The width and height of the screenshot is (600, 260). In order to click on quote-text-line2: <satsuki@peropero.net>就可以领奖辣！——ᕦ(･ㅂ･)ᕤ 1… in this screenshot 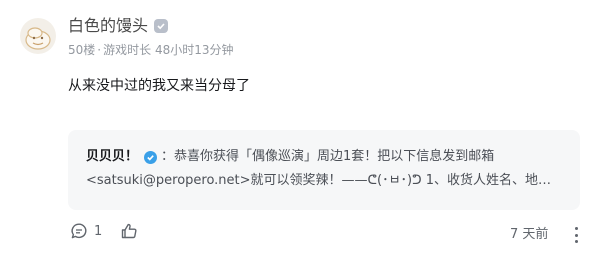, I will do `click(319, 180)`.